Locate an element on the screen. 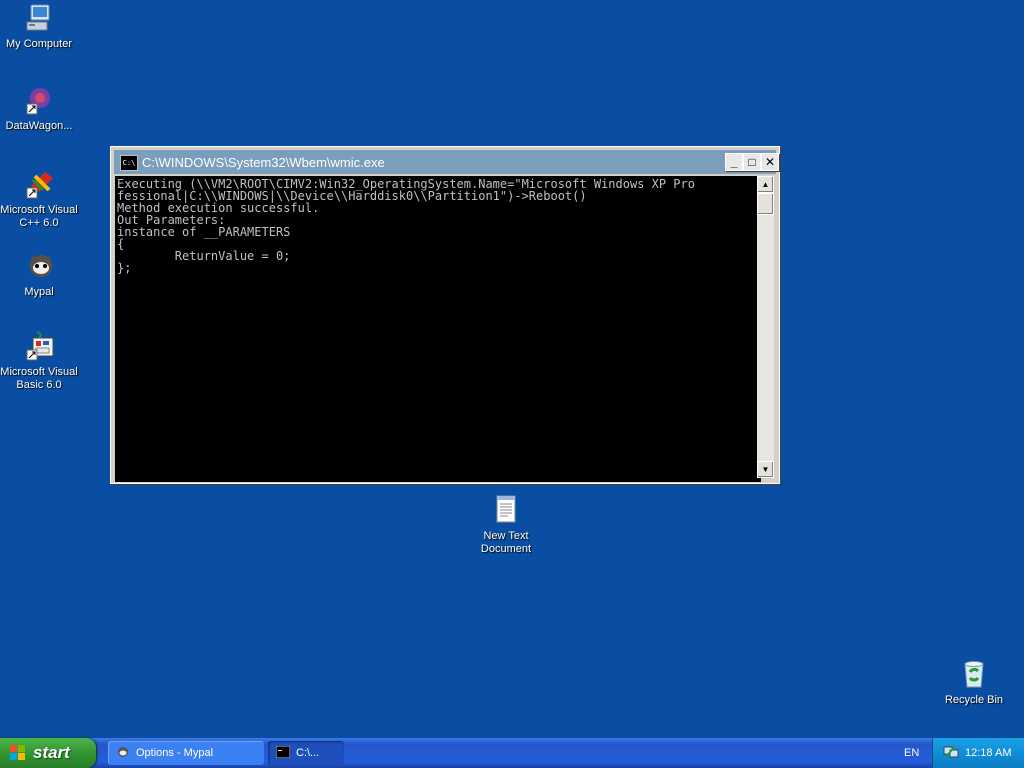  scroll-up-arrow-icon: ▲ is located at coordinates (765, 184).